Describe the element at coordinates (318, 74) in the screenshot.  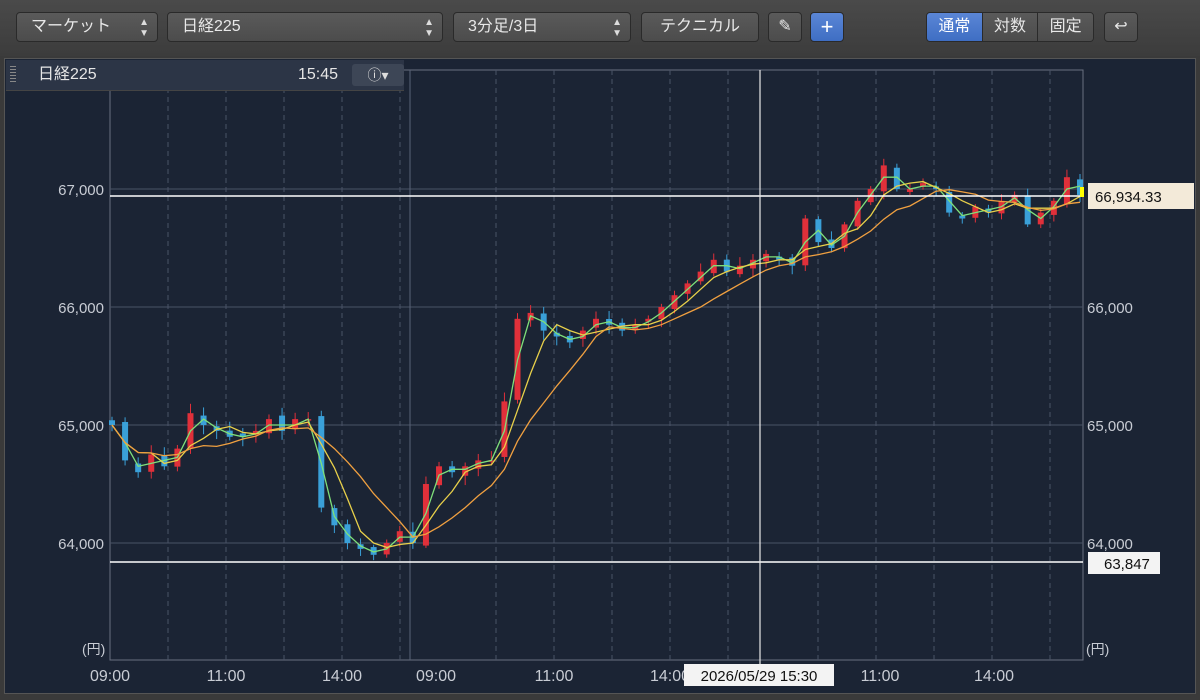
I see `info-time: 15:45` at that location.